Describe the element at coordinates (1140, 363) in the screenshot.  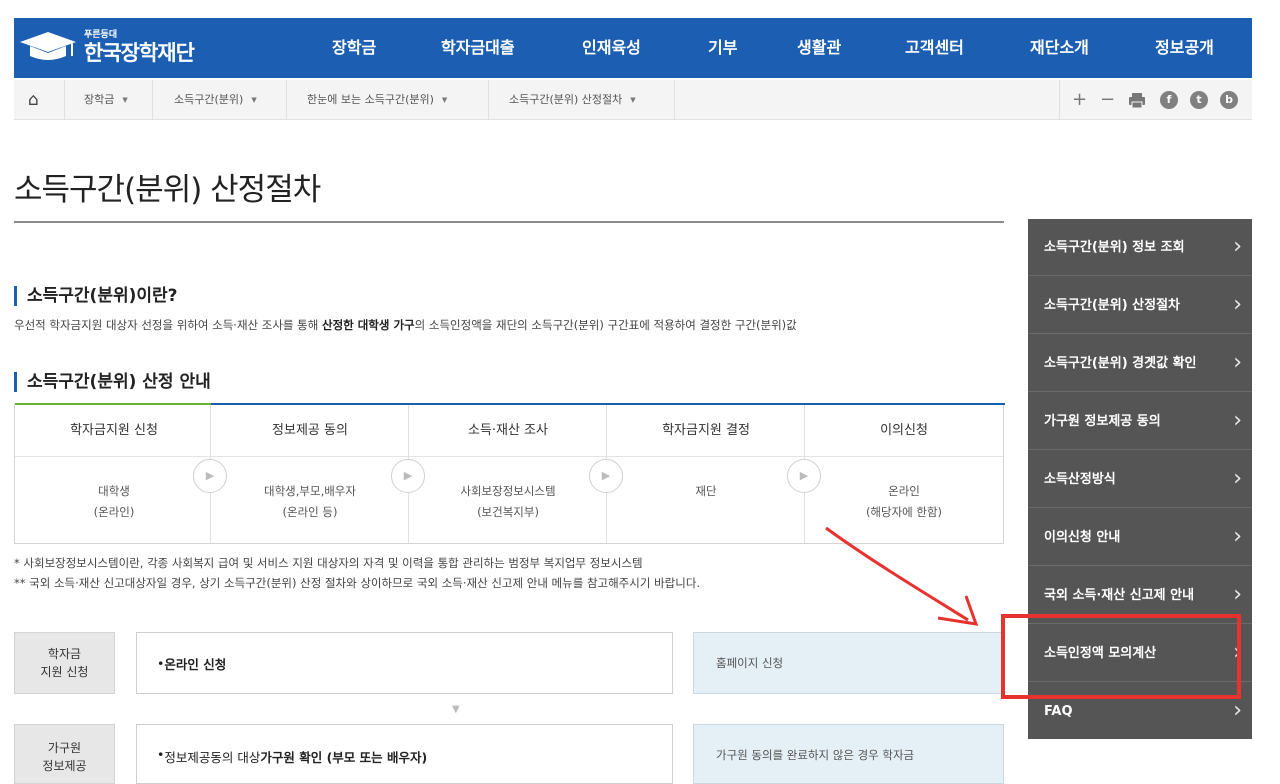
I see `side-item-boundary: 소득구간(분위) 경곗값 확인 ›` at that location.